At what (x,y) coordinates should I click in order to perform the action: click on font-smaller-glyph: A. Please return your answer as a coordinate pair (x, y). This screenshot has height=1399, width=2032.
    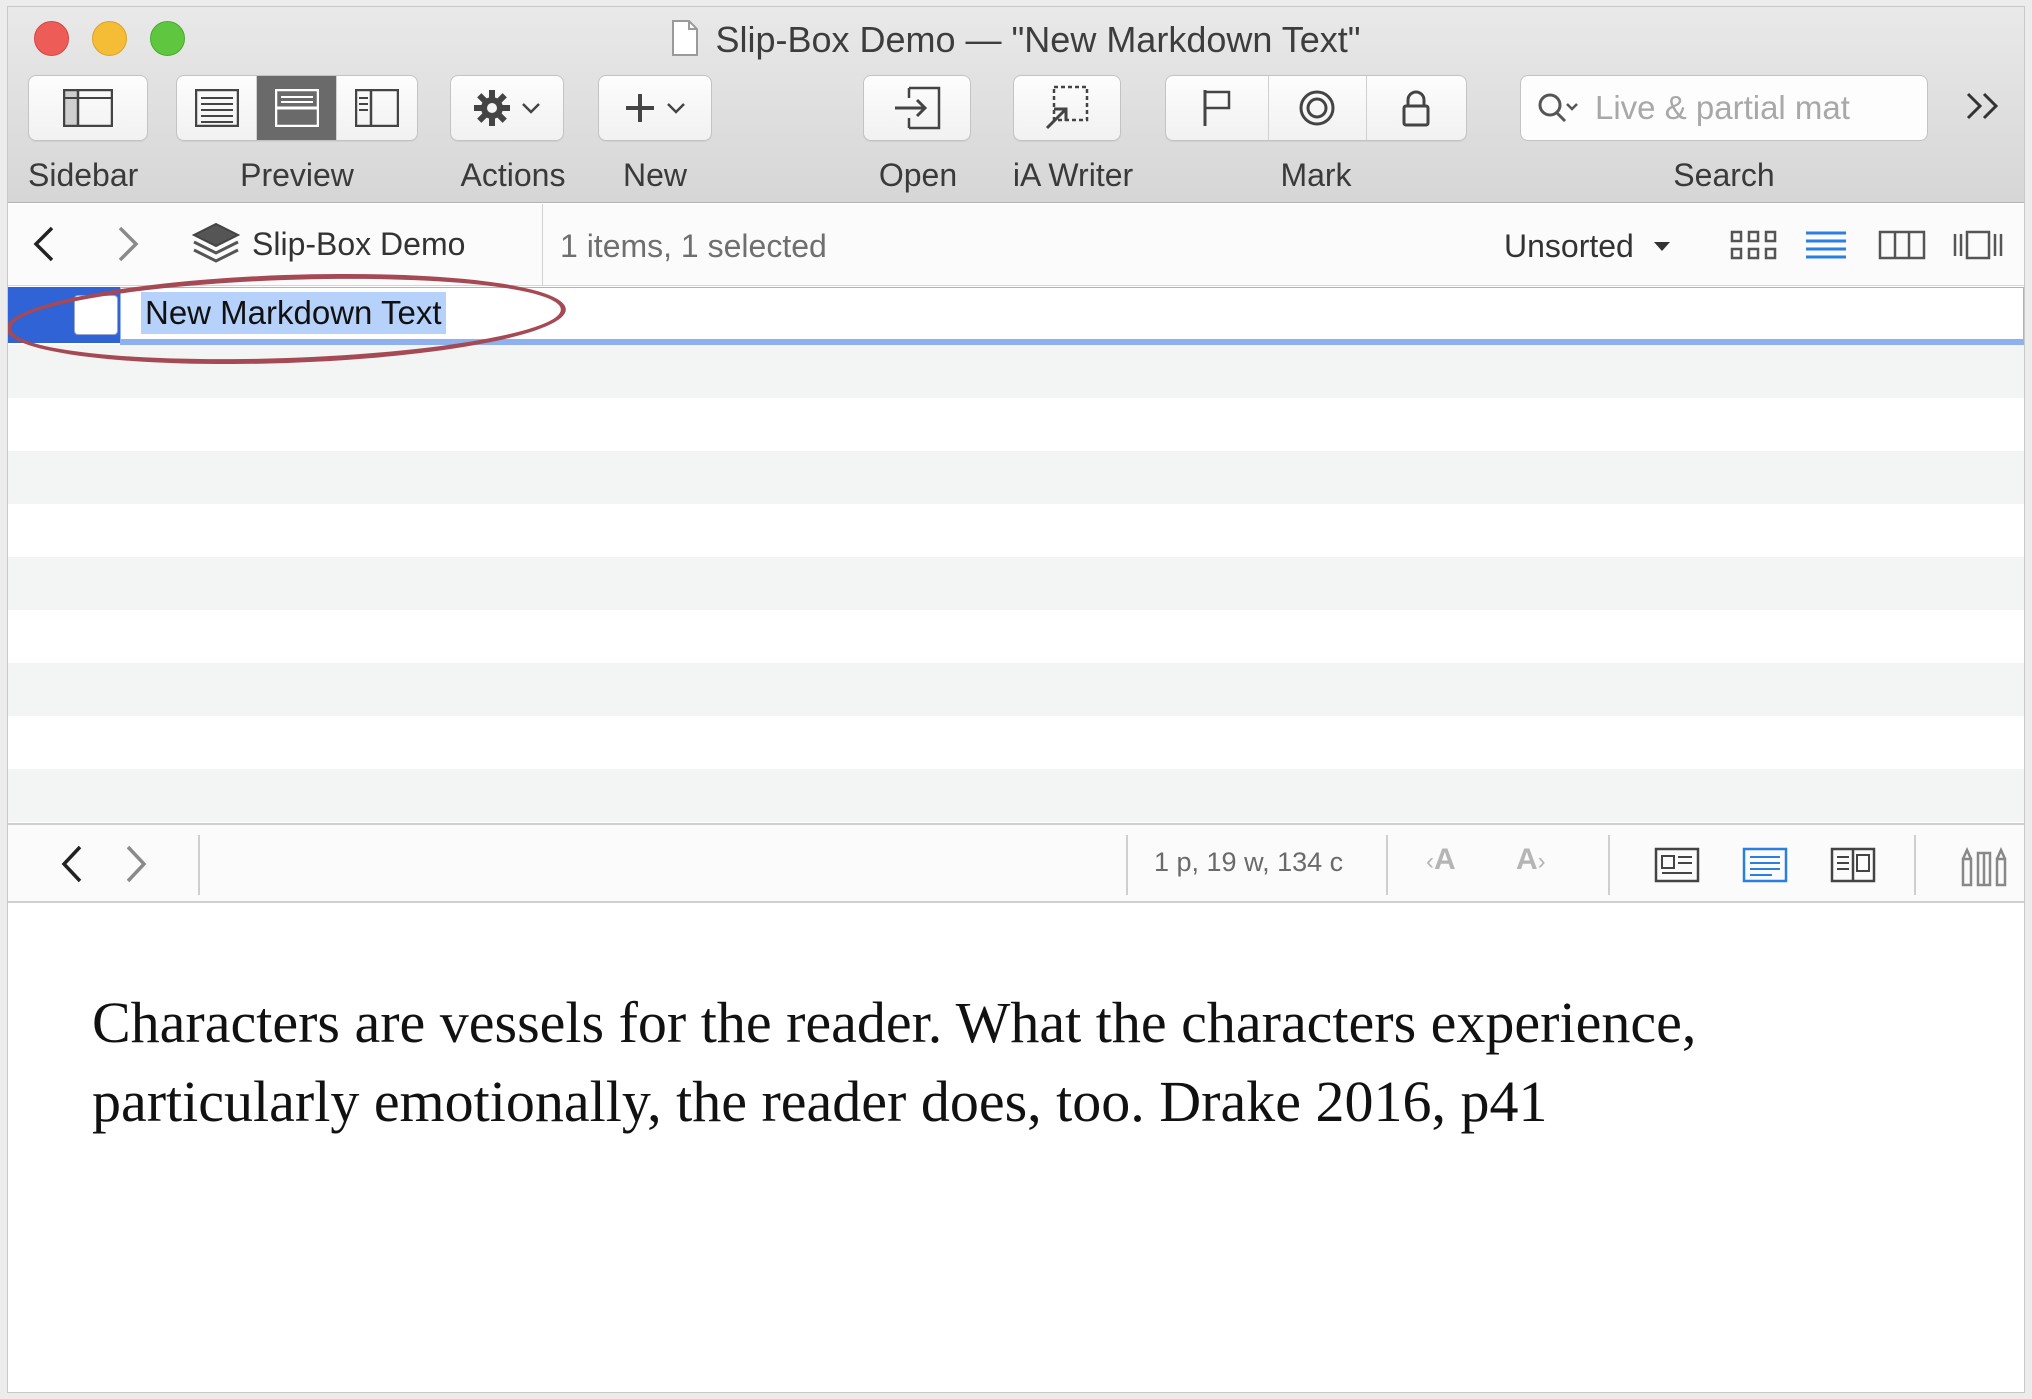
    Looking at the image, I should click on (1445, 859).